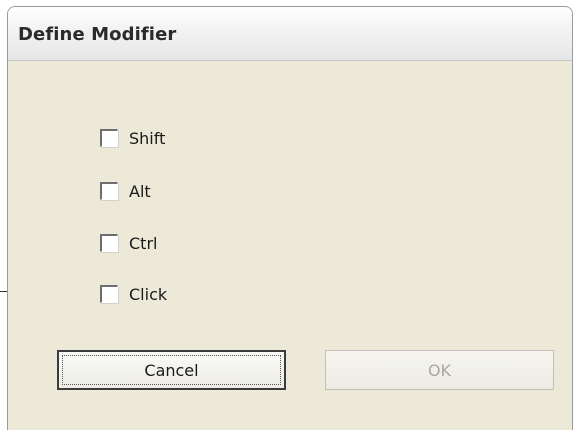 Image resolution: width=578 pixels, height=430 pixels. Describe the element at coordinates (128, 243) in the screenshot. I see `checkbox-ctrl: Ctrl` at that location.